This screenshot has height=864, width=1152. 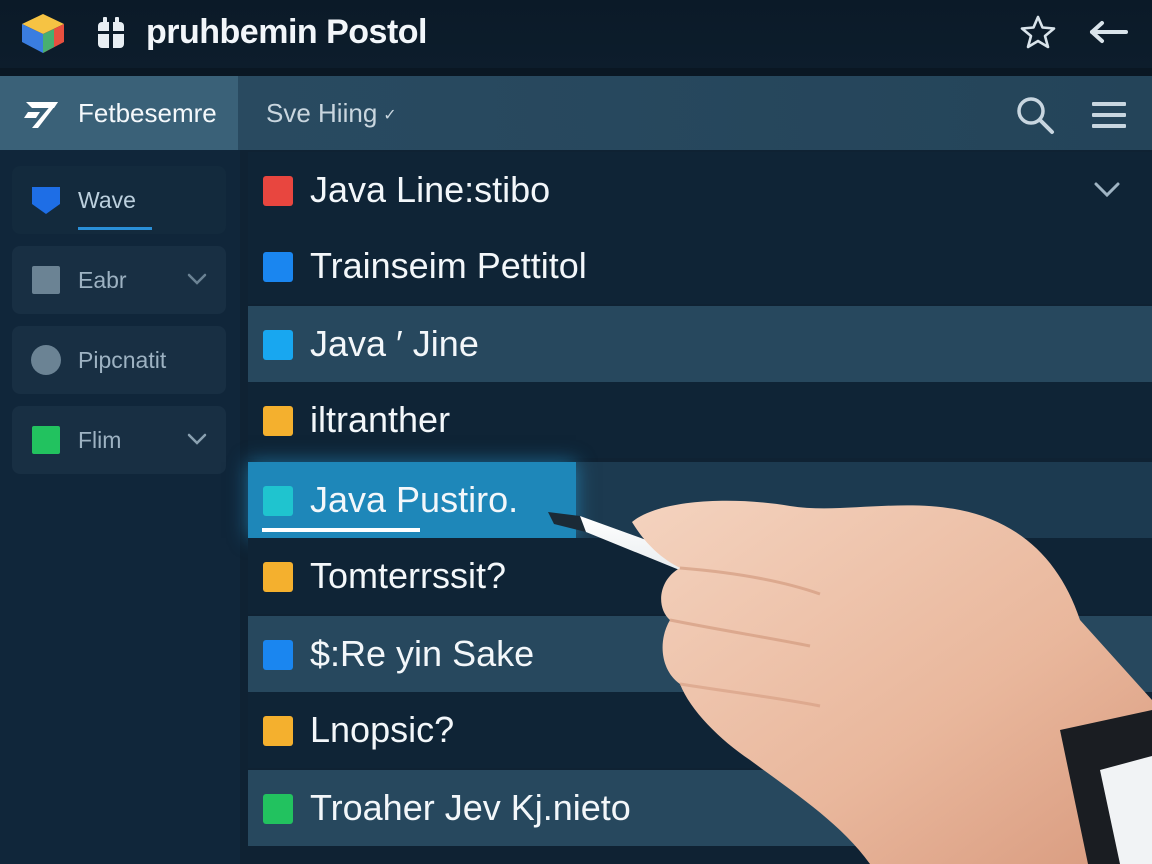 What do you see at coordinates (1108, 32) in the screenshot?
I see `back-arrow-icon` at bounding box center [1108, 32].